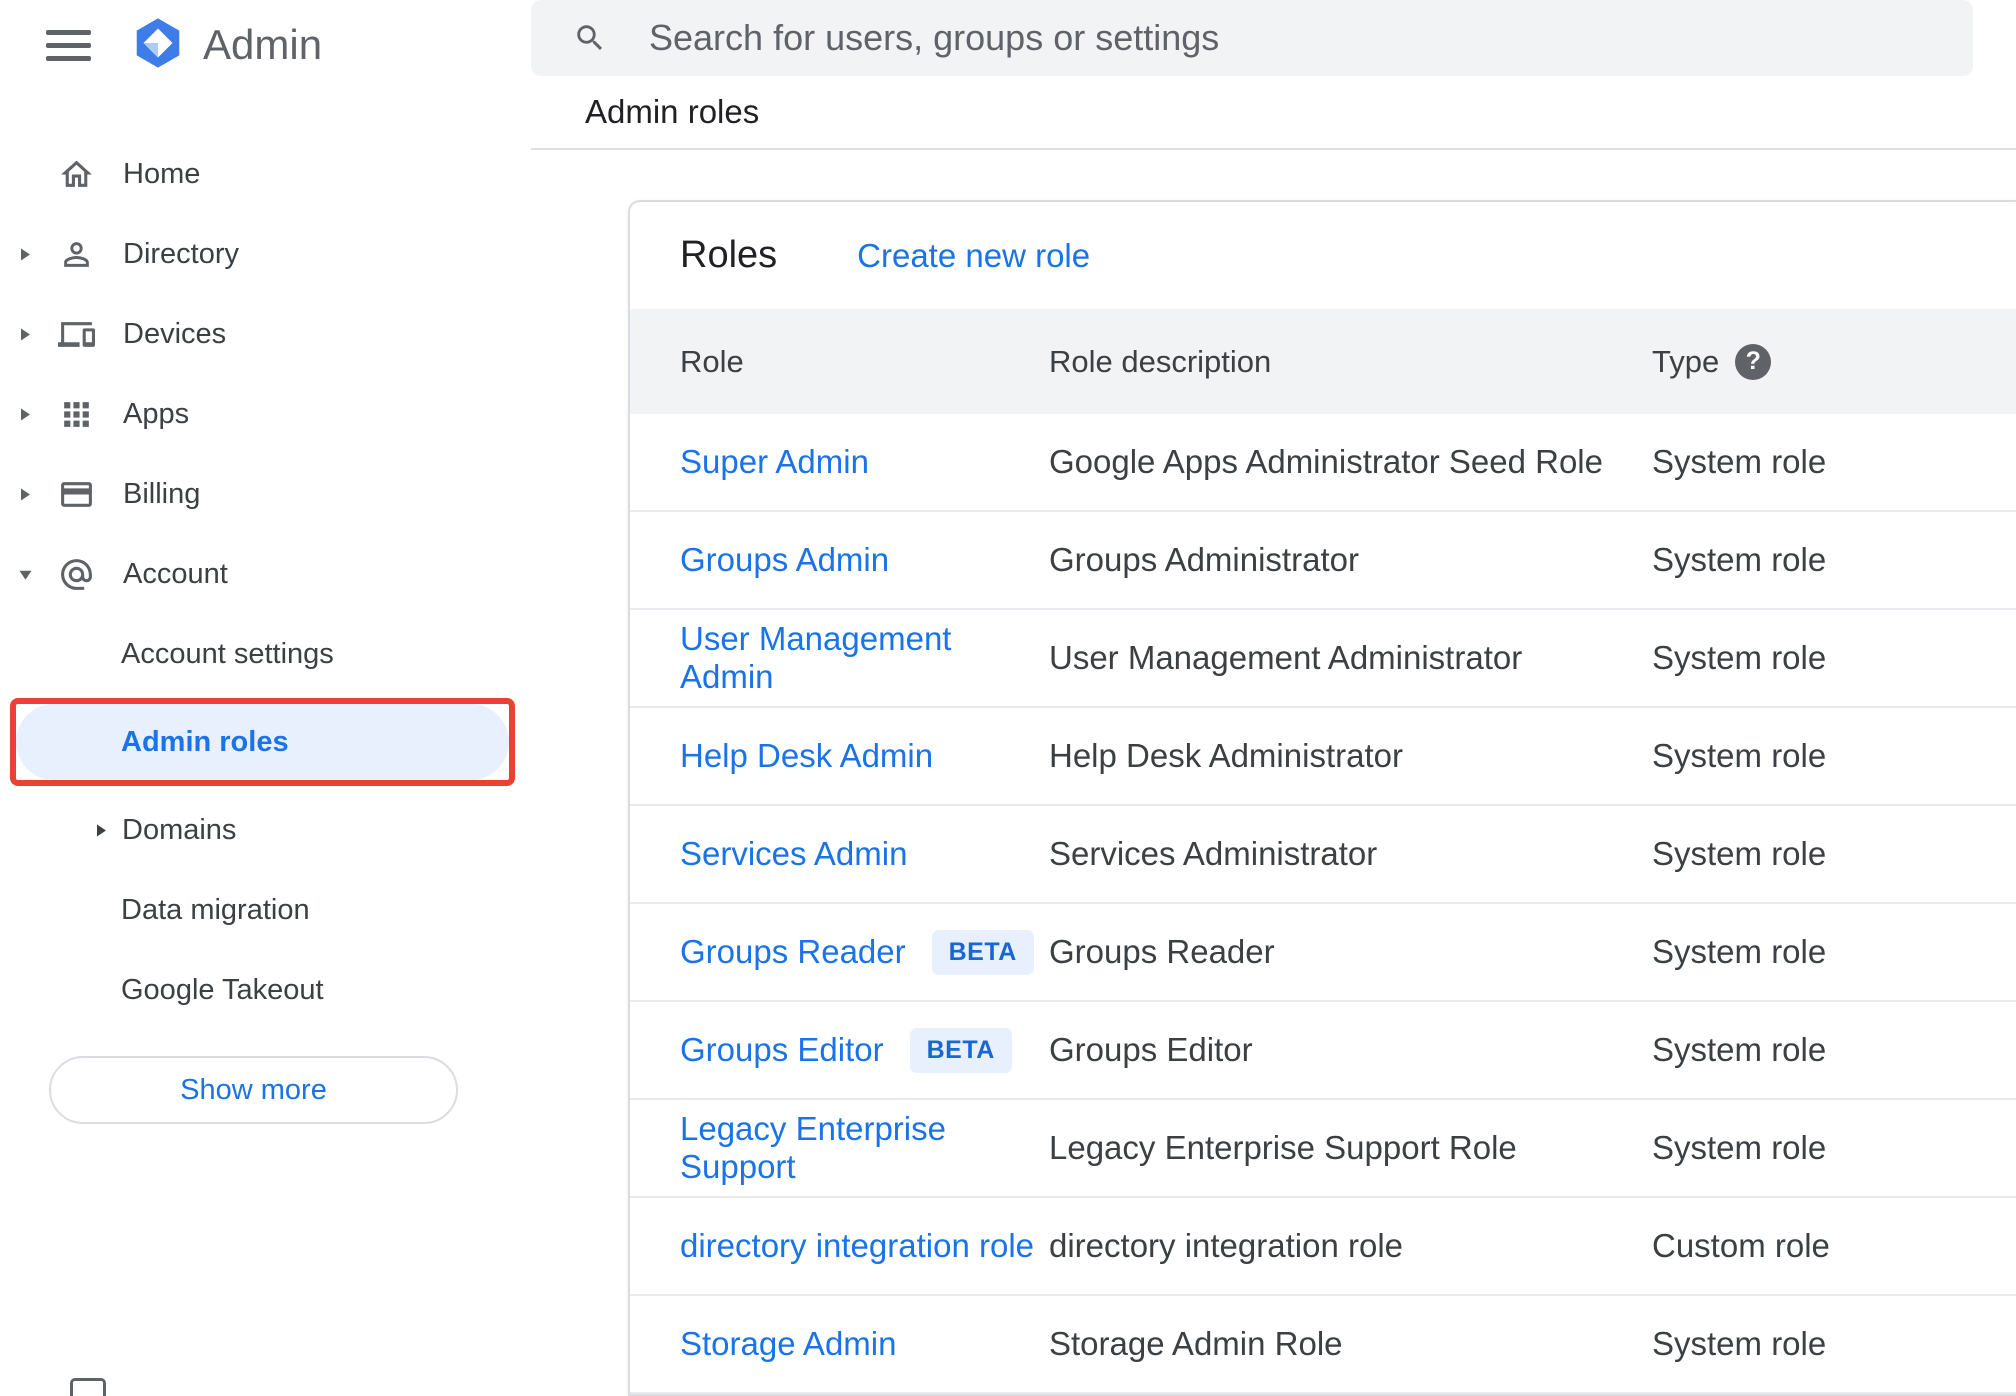  I want to click on role-description: Google Apps Administrator Seed Role, so click(1326, 461).